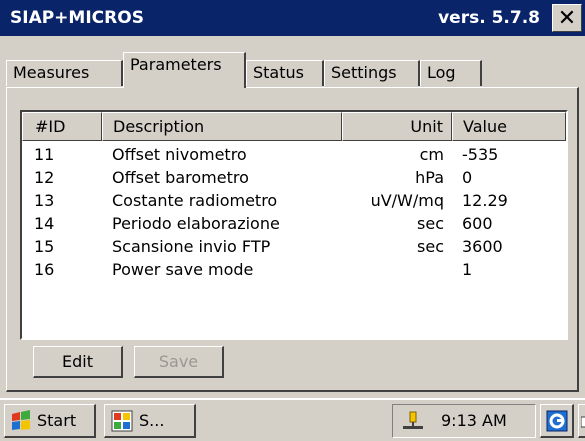 Image resolution: width=585 pixels, height=441 pixels. I want to click on row-id: 11, so click(44, 154).